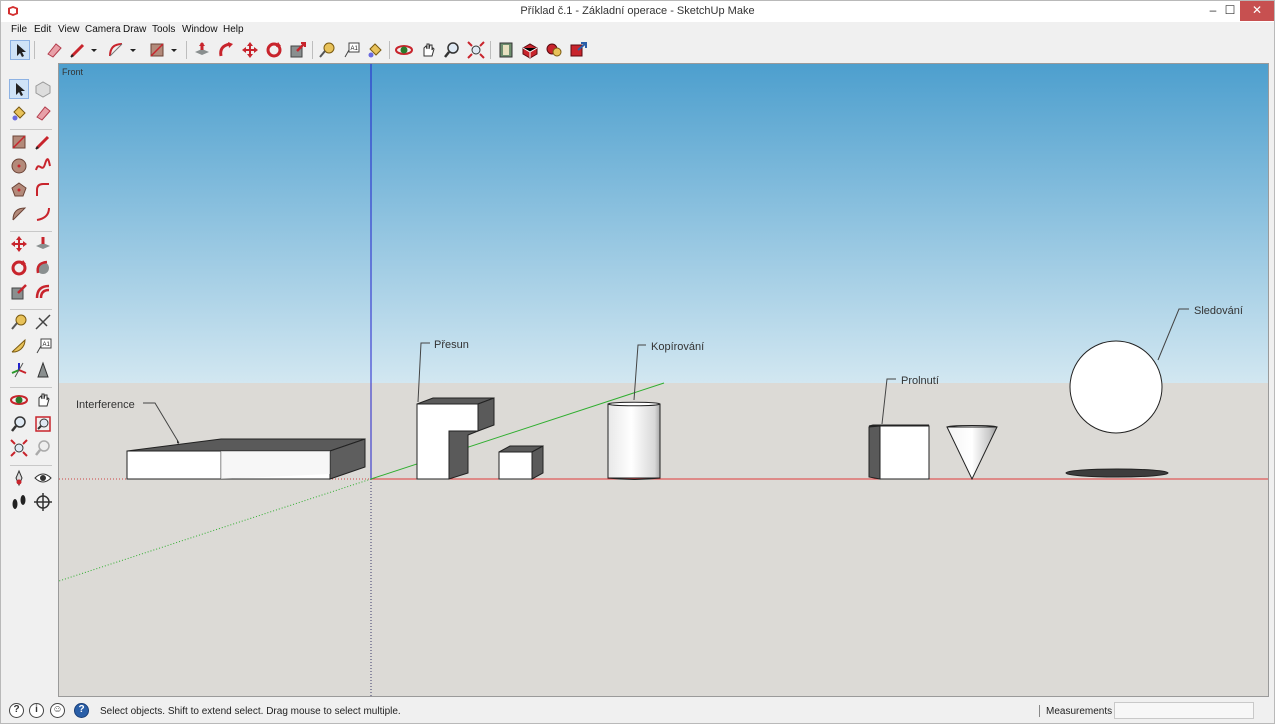 This screenshot has height=724, width=1275. I want to click on circle-icon, so click(19, 166).